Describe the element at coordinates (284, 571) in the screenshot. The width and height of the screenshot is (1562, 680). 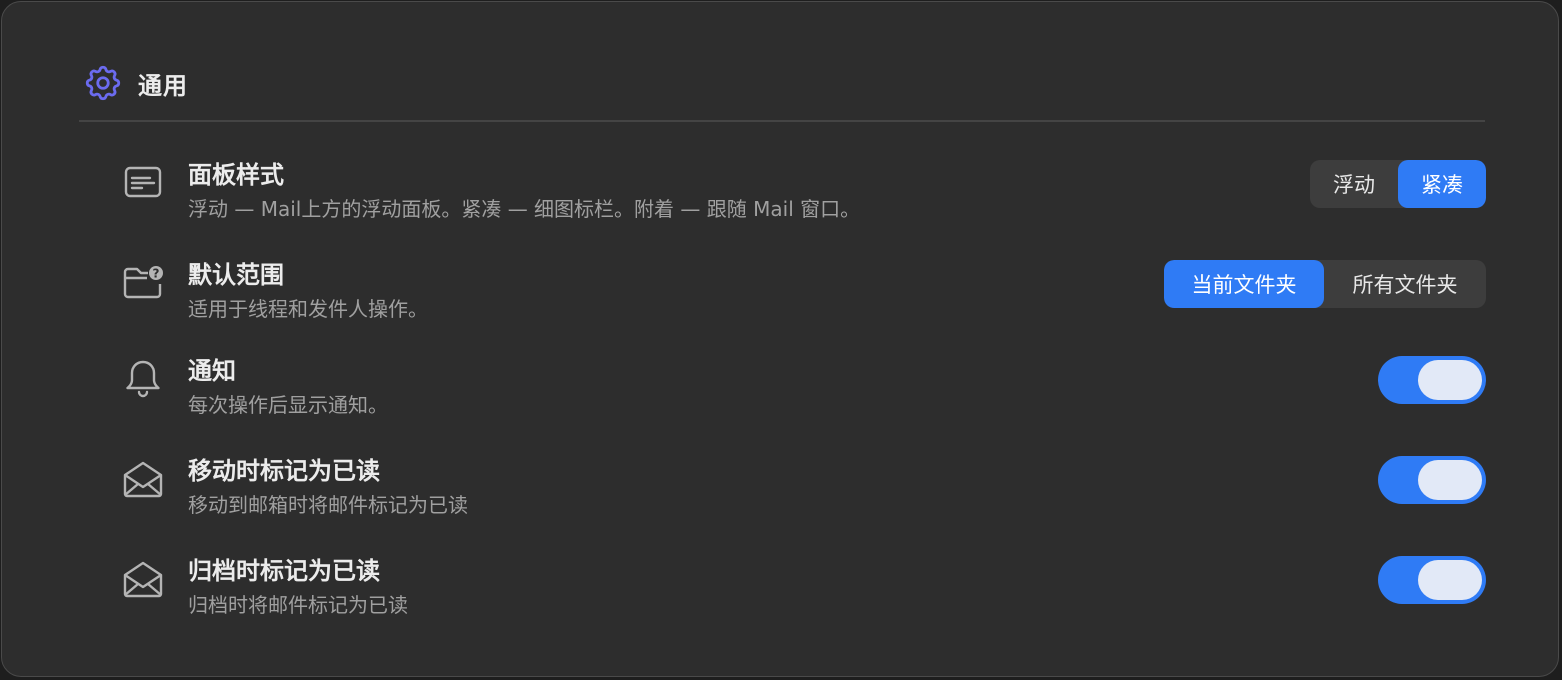
I see `mark-read-on-archive-title: 归档时标记为已读` at that location.